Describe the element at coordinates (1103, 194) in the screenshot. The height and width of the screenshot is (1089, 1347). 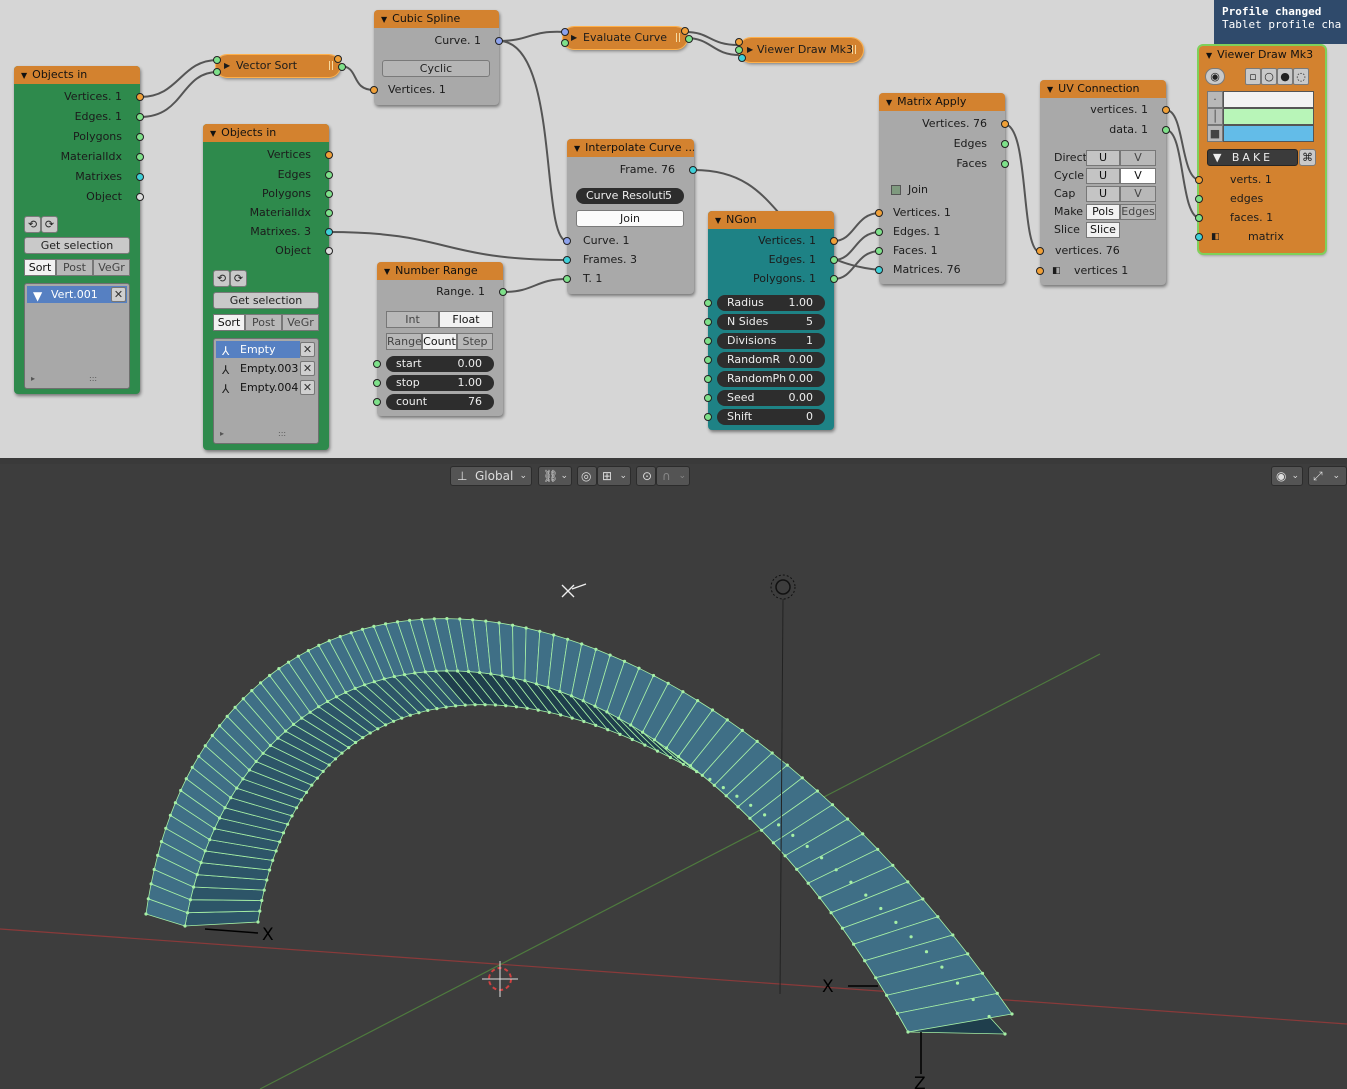
I see `uv-param-option: U` at that location.